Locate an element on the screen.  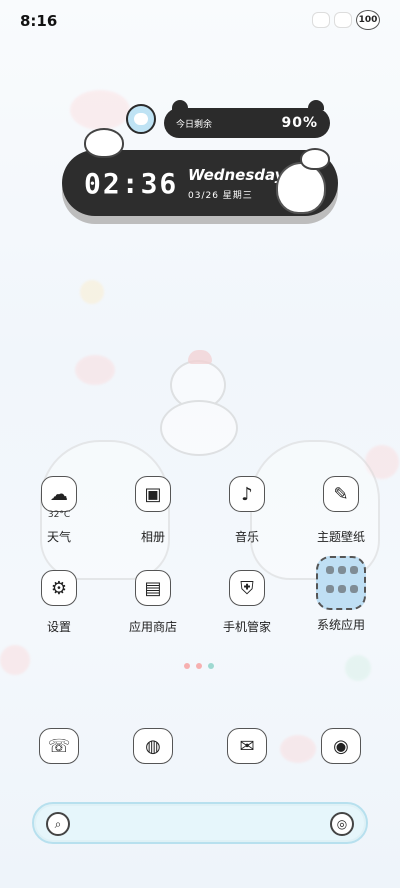
app-label: 主题壁纸 is located at coordinates (340, 537).